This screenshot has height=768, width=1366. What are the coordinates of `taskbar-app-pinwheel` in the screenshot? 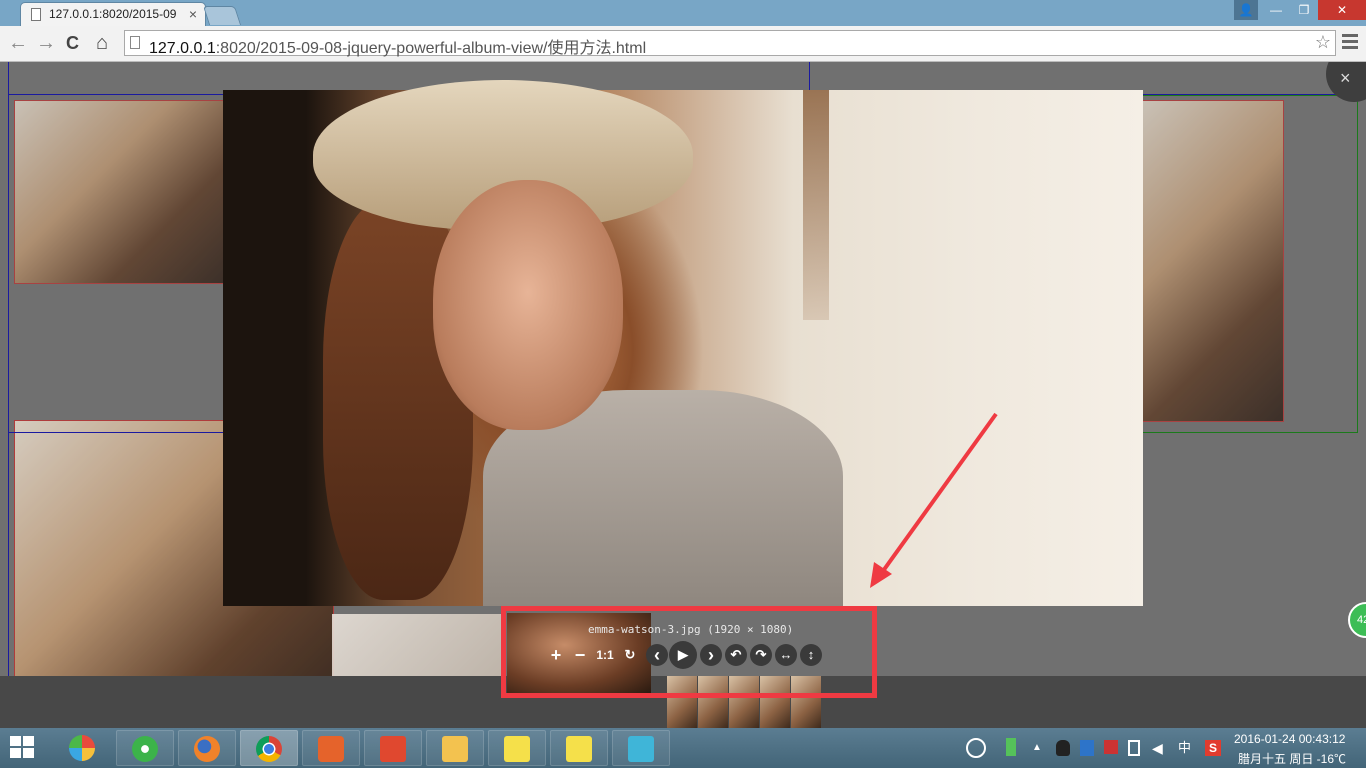 It's located at (83, 748).